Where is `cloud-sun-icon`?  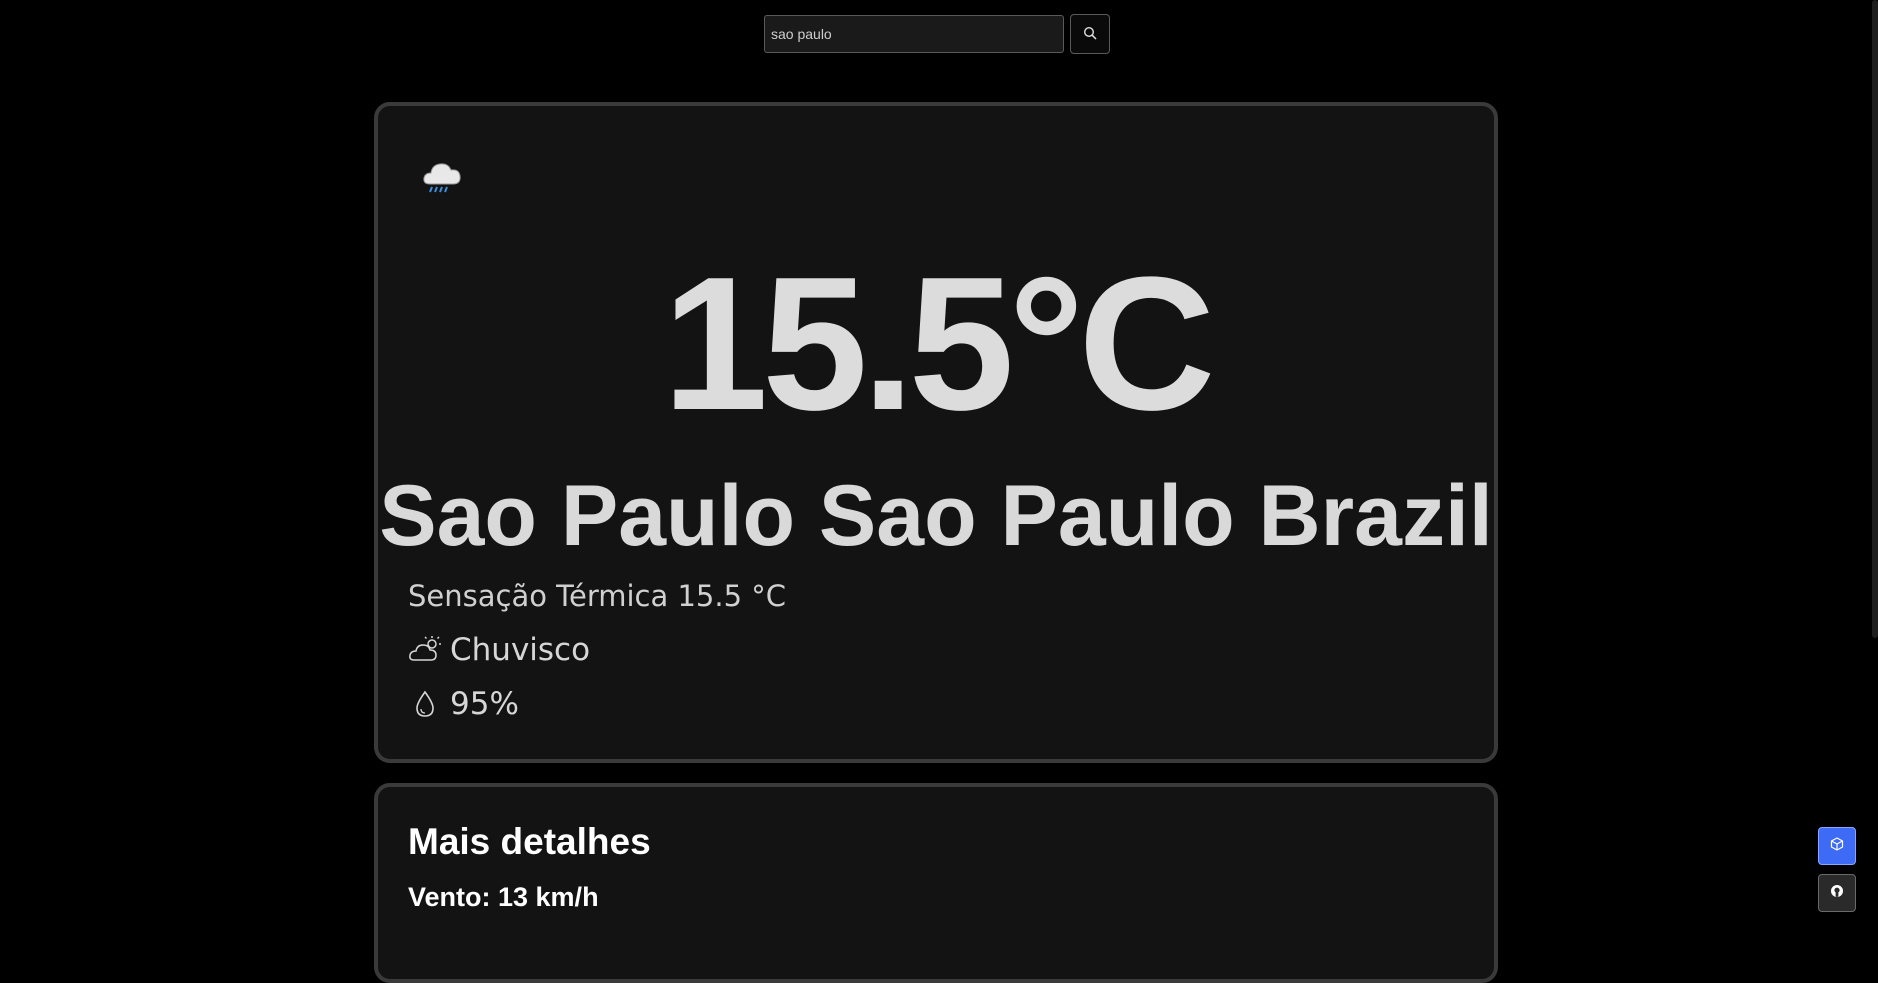 cloud-sun-icon is located at coordinates (425, 650).